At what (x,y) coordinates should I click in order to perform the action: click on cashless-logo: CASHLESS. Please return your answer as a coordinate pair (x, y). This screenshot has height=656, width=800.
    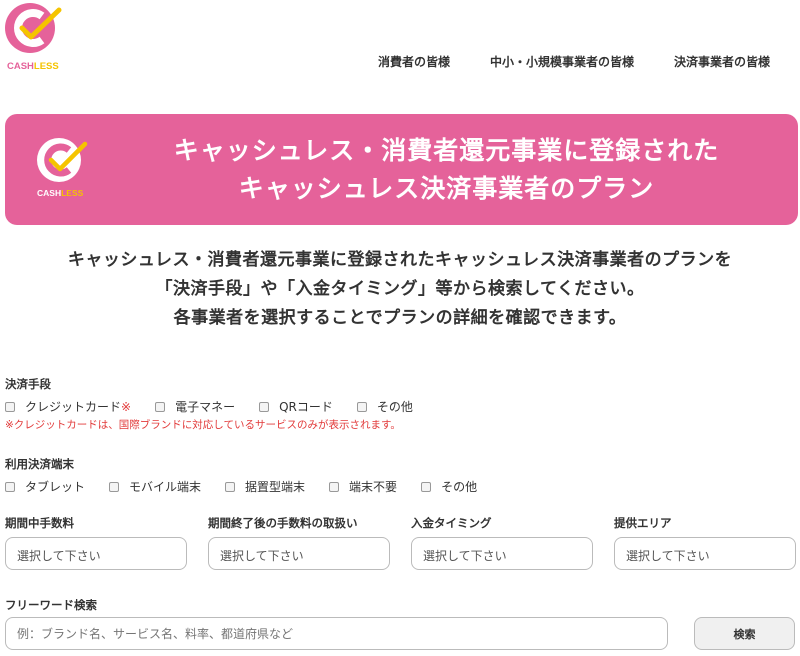
    Looking at the image, I should click on (34, 38).